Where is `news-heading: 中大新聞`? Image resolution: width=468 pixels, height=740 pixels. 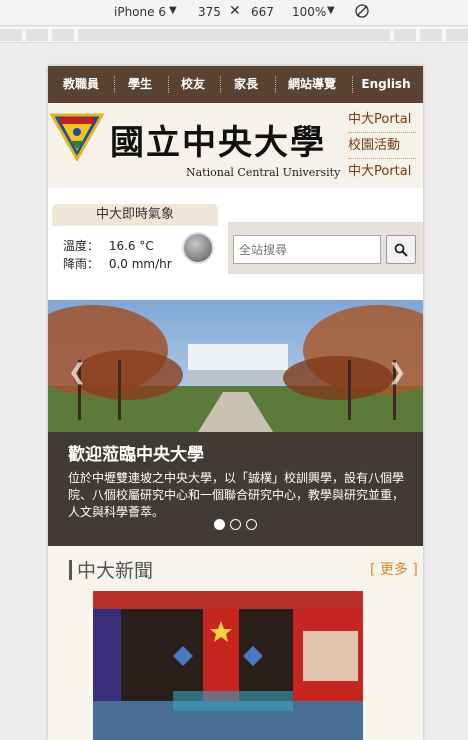 news-heading: 中大新聞 is located at coordinates (115, 571).